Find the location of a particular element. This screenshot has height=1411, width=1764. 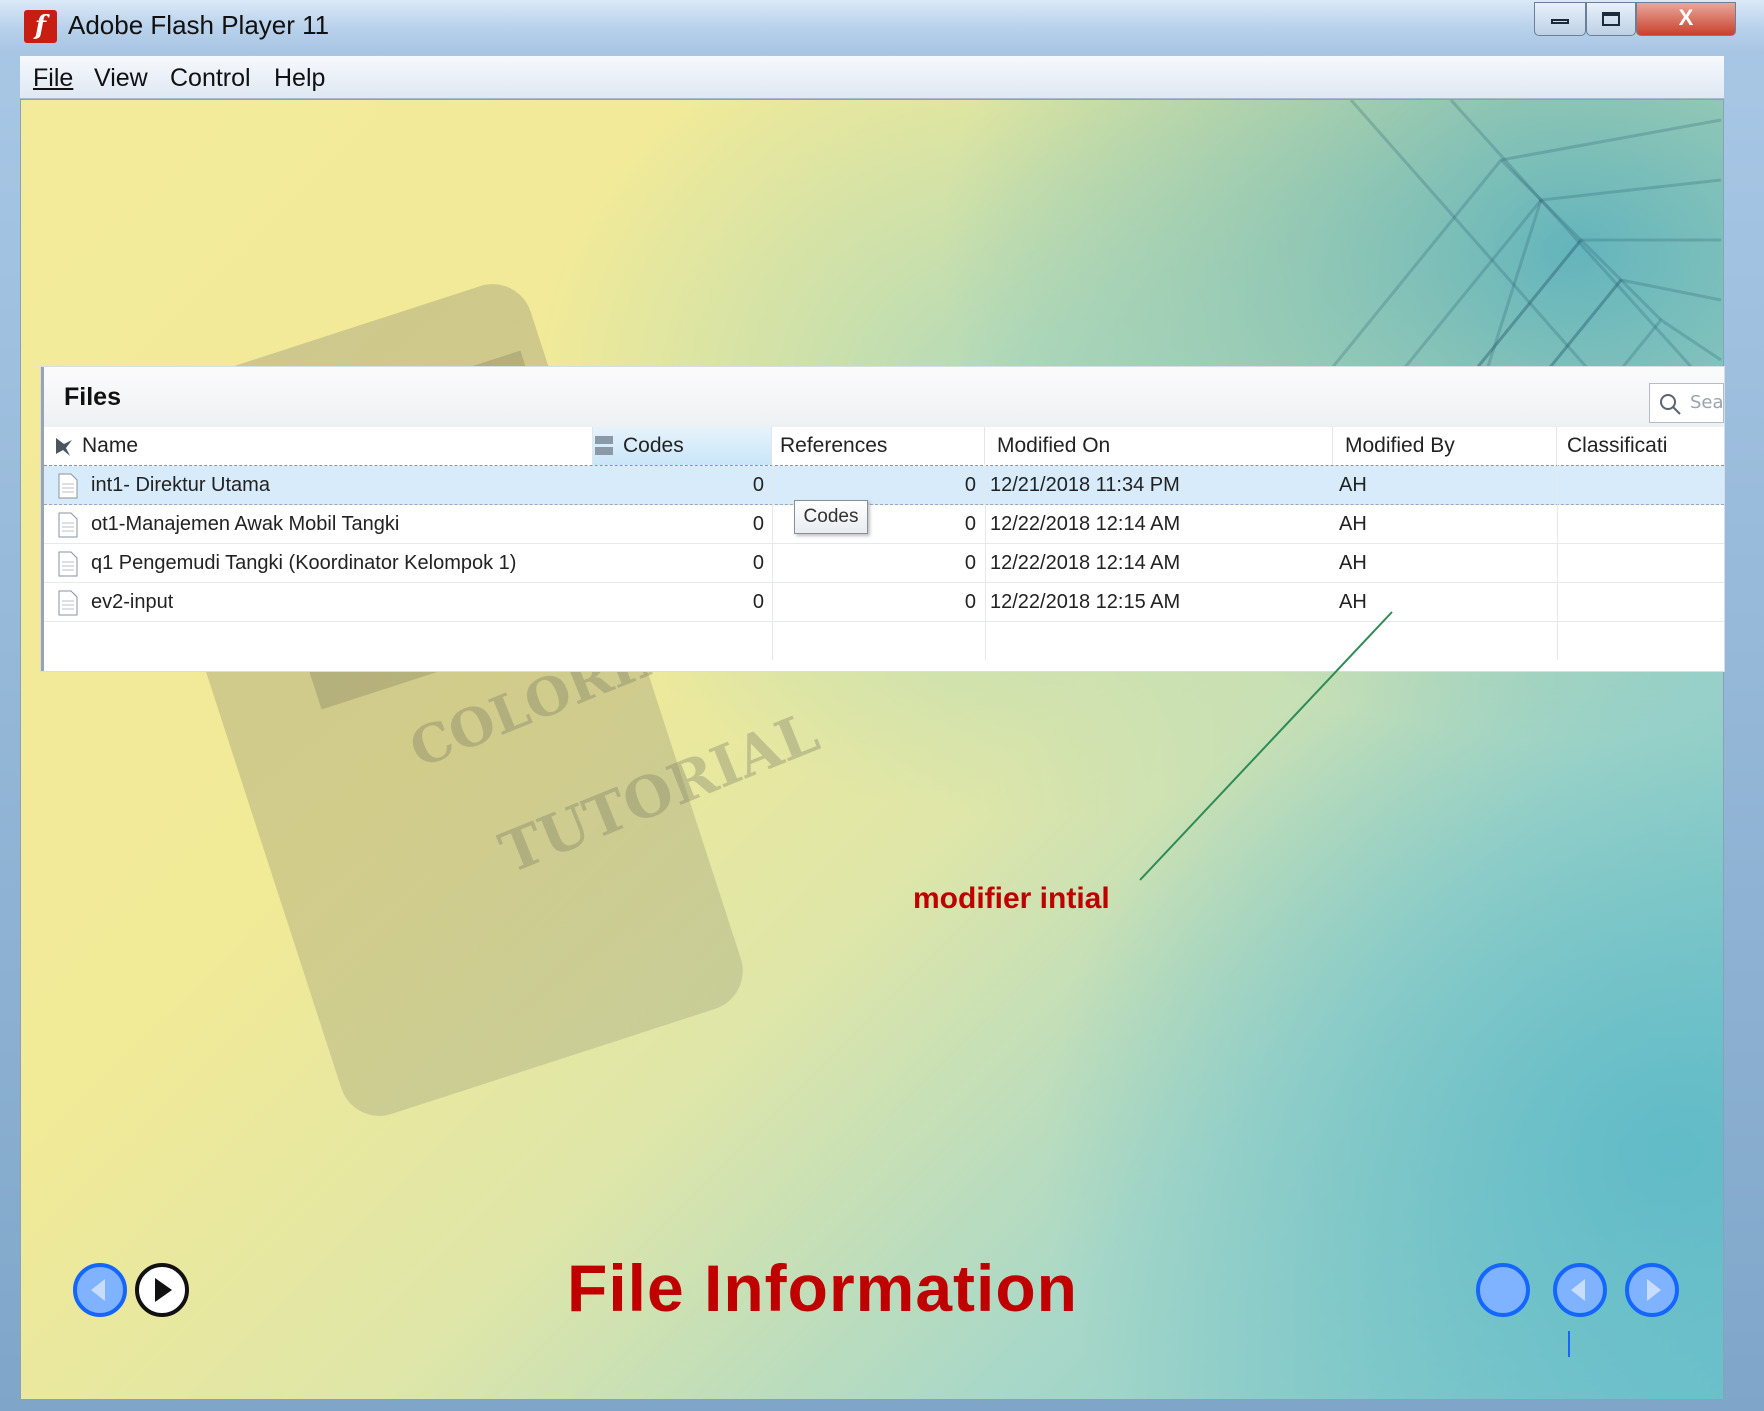

text-cursor is located at coordinates (1569, 1344).